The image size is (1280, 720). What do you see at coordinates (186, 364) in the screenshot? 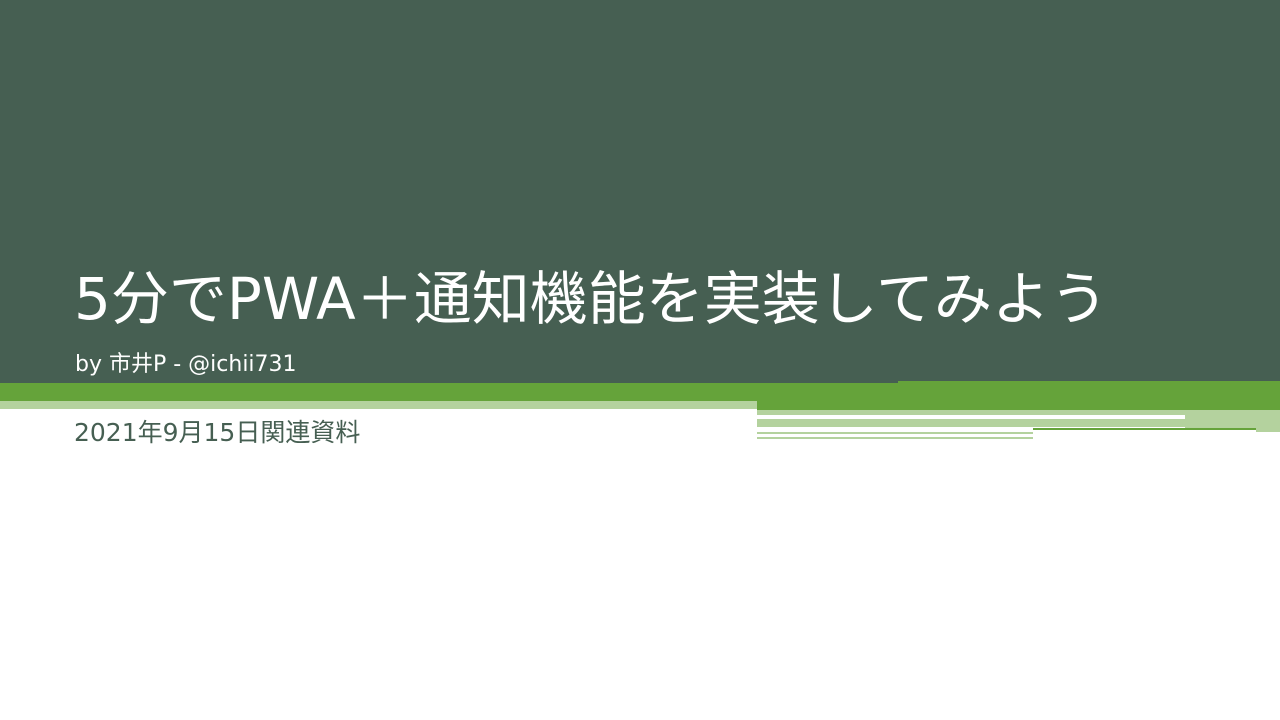
I see `author-byline: by 市井P - @ichii731` at bounding box center [186, 364].